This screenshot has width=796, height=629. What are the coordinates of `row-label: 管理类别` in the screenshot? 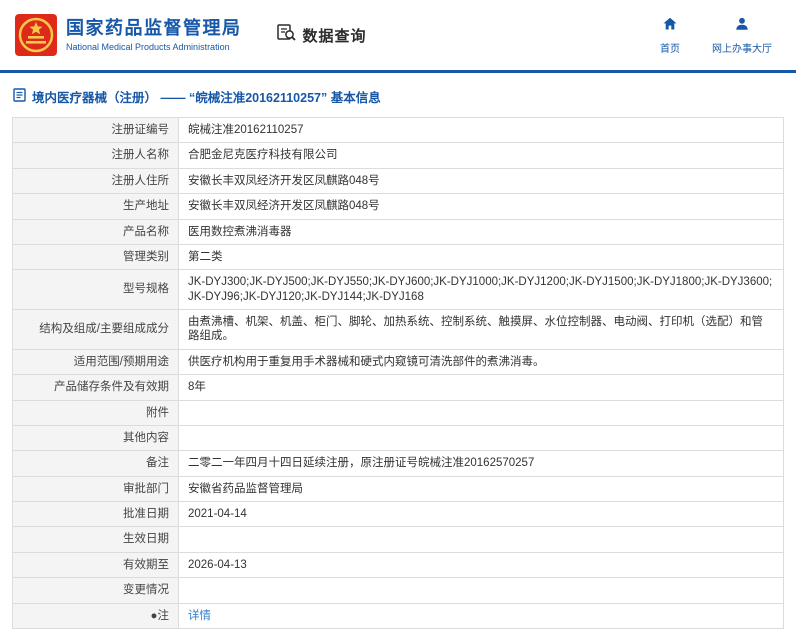 It's located at (95, 257).